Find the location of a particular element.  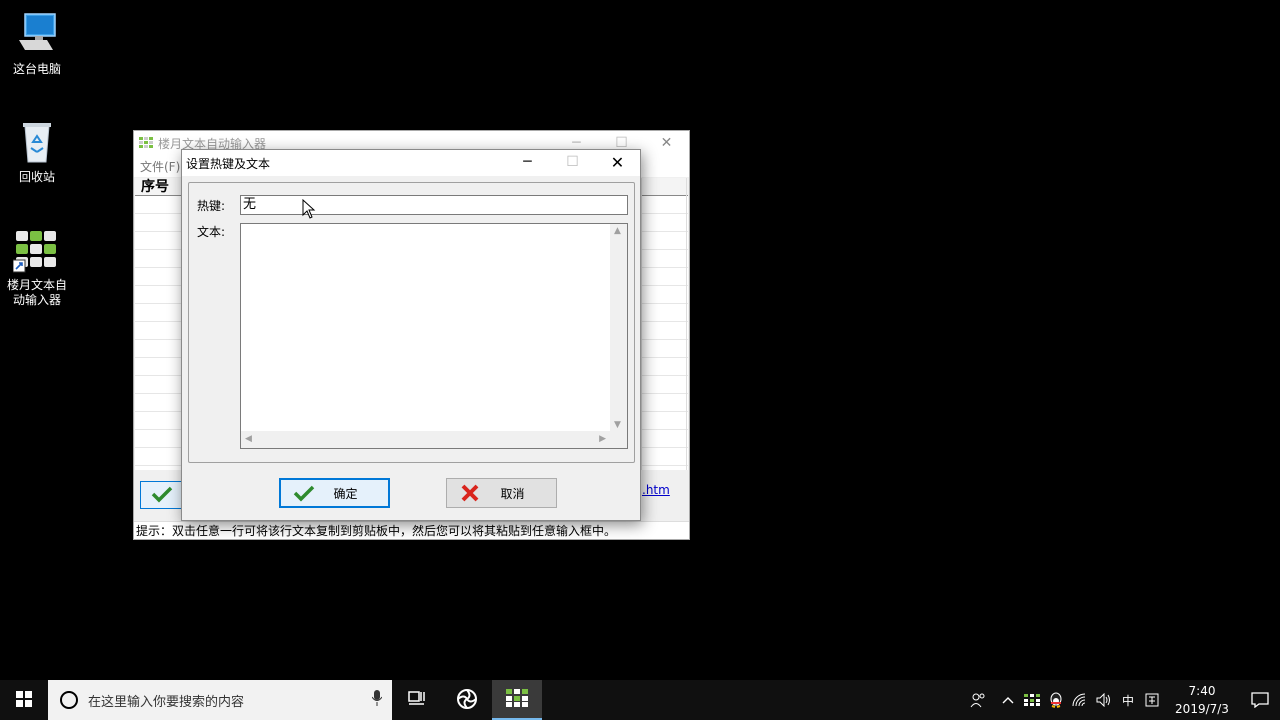

taskbar-clock: 7:40 2019/7/3 is located at coordinates (1202, 700).